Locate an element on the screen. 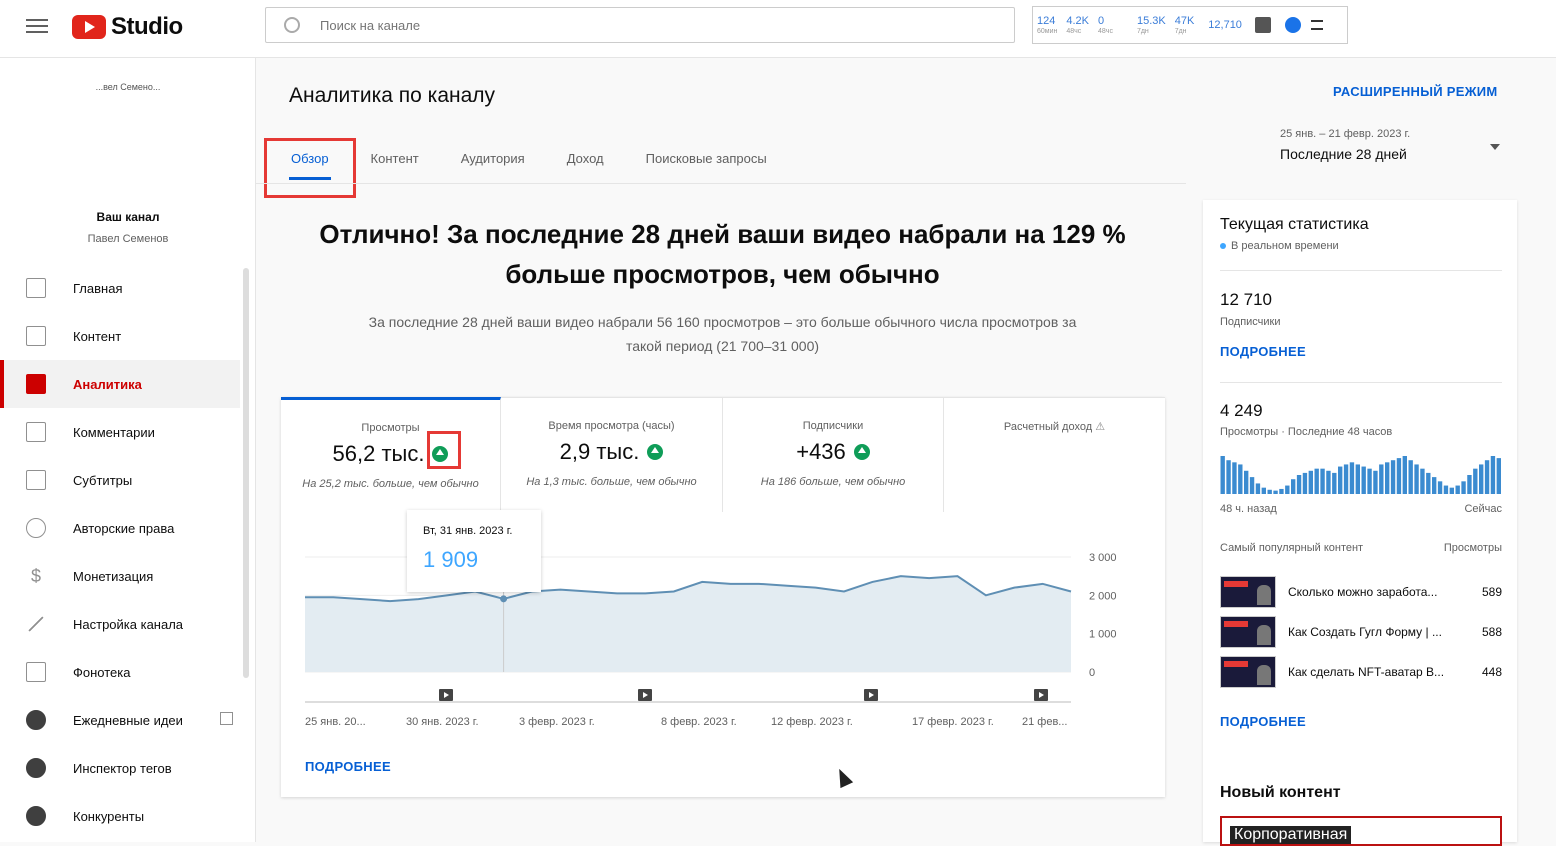 Image resolution: width=1556 pixels, height=846 pixels. sidebar-scrollbar is located at coordinates (246, 473).